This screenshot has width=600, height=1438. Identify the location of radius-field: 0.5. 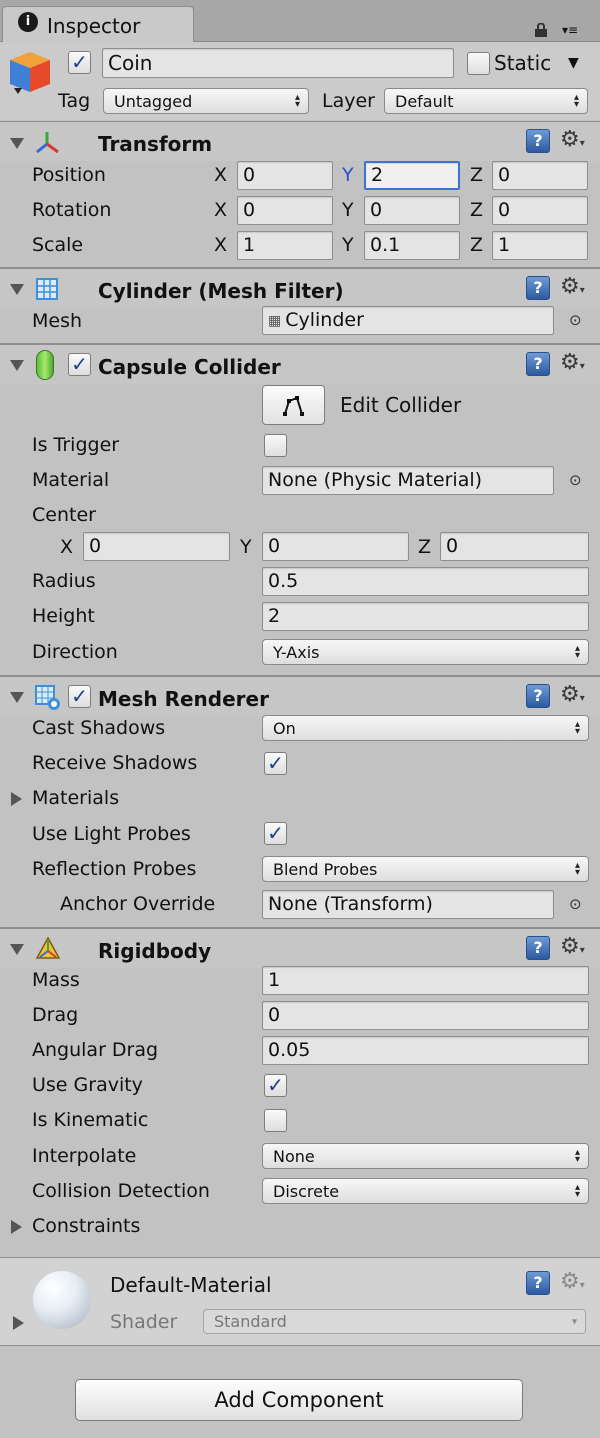
(425, 581).